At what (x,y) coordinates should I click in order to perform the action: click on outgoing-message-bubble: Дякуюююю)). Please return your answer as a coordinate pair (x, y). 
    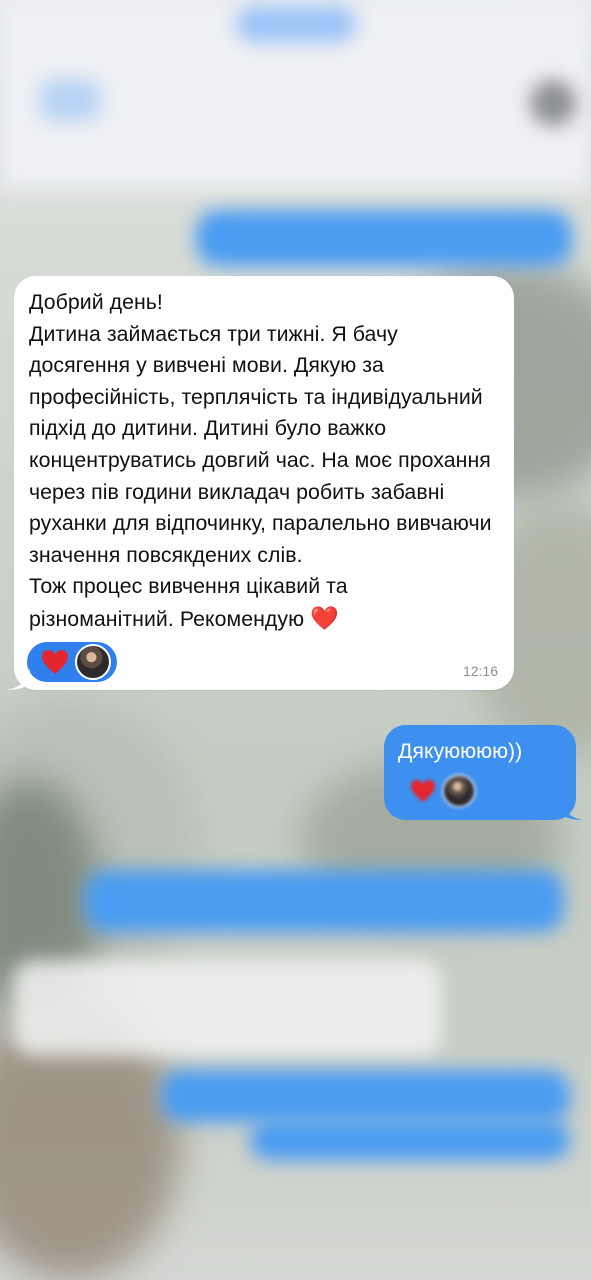
    Looking at the image, I should click on (483, 772).